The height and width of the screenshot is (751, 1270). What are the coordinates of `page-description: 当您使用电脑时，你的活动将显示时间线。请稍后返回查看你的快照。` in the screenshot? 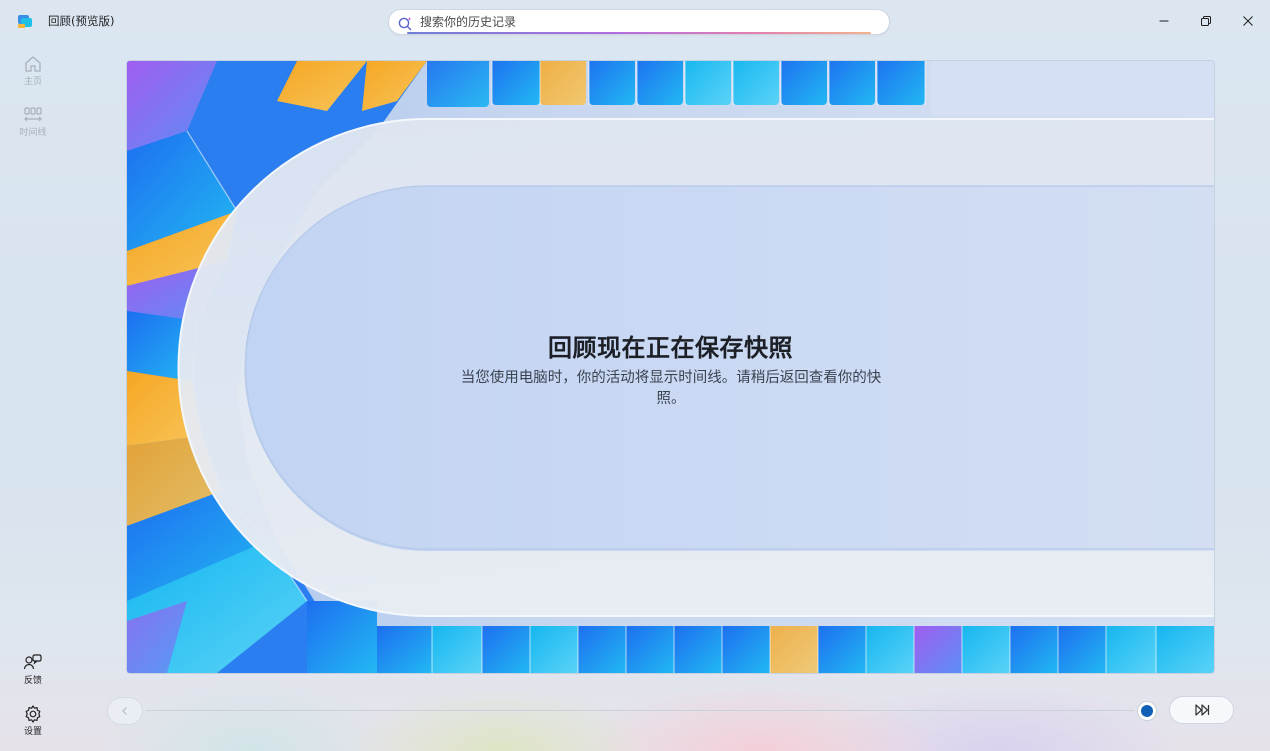 It's located at (671, 388).